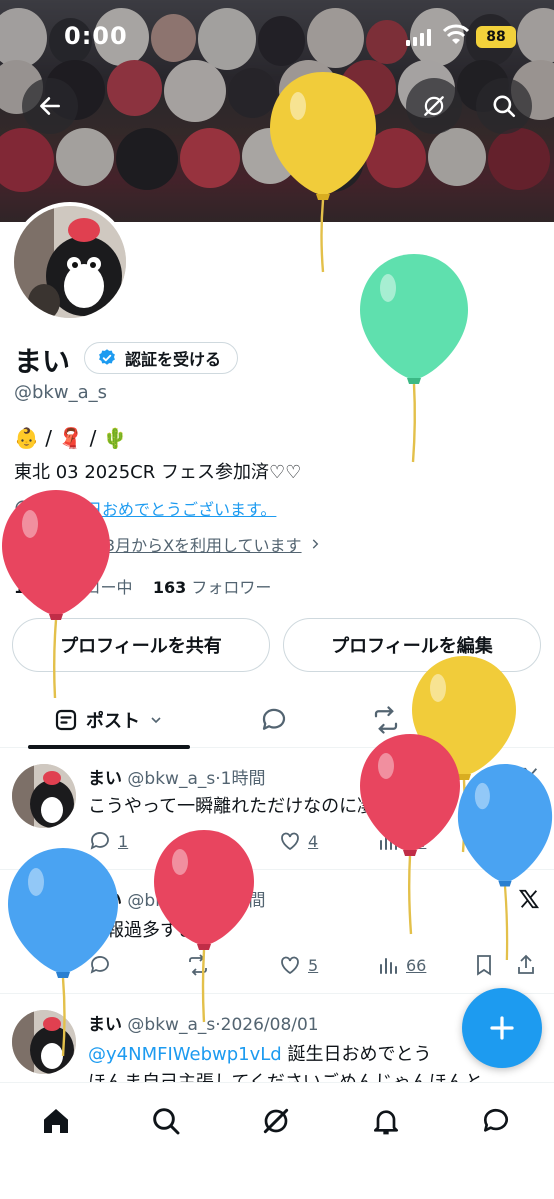 This screenshot has height=1199, width=554. What do you see at coordinates (31, 587) in the screenshot?
I see `following-count: 168` at bounding box center [31, 587].